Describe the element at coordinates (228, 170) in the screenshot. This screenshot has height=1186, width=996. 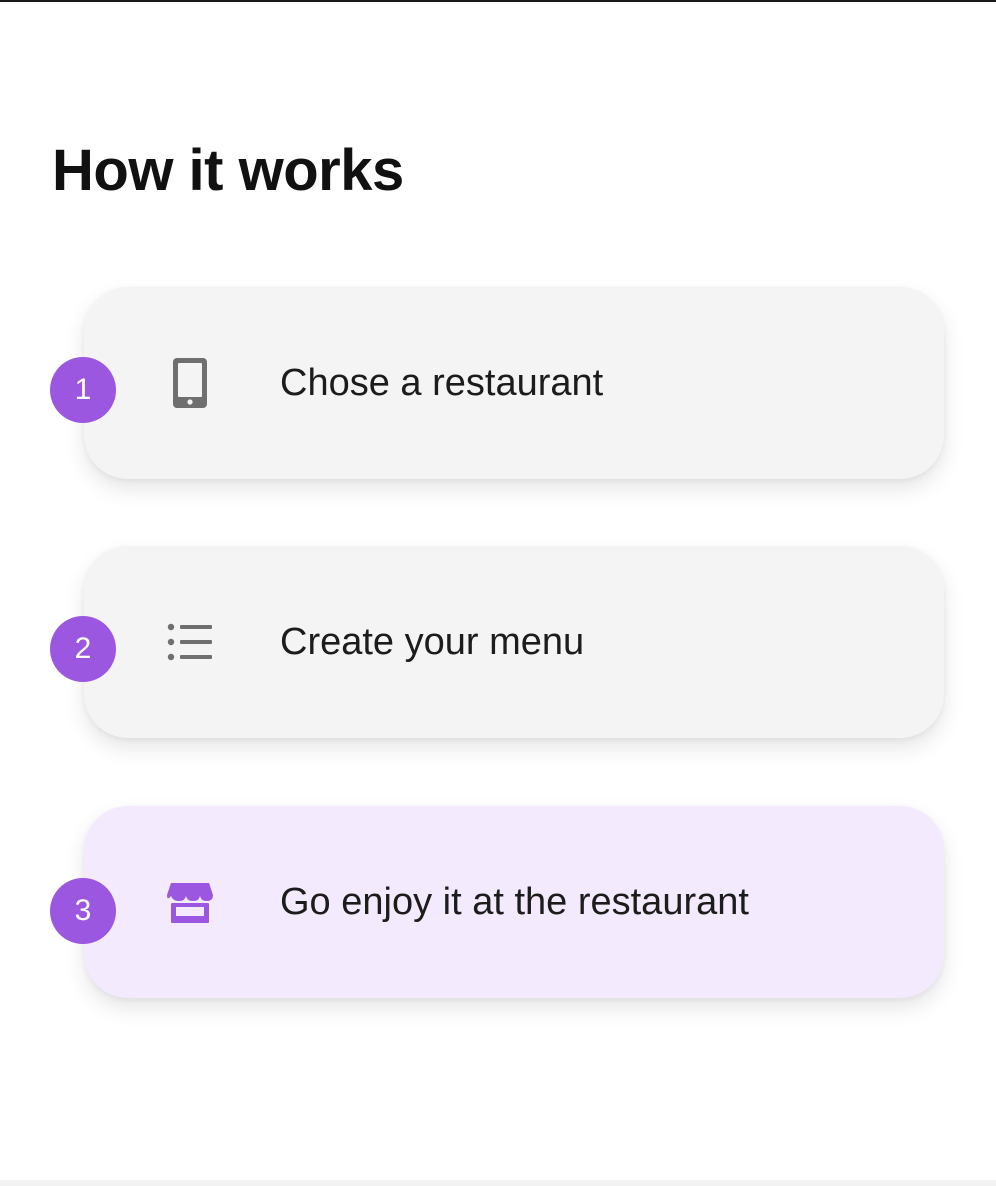
I see `page-title: How it works` at that location.